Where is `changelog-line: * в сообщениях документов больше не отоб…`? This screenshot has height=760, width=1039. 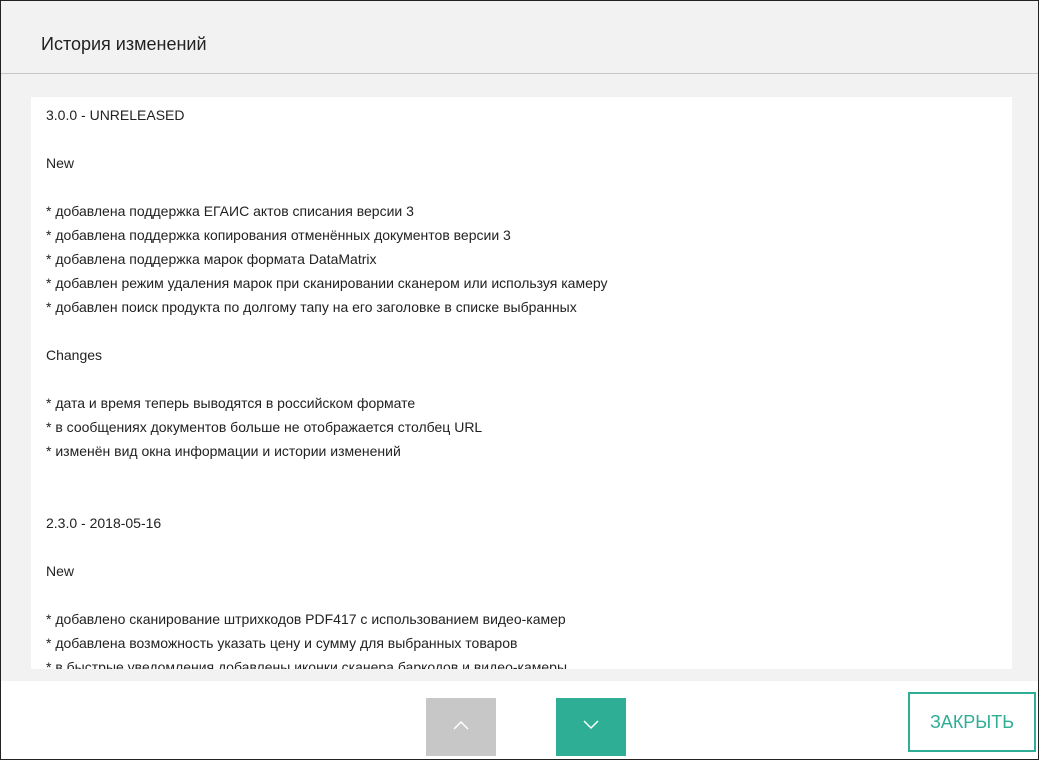 changelog-line: * в сообщениях документов больше не отоб… is located at coordinates (264, 427).